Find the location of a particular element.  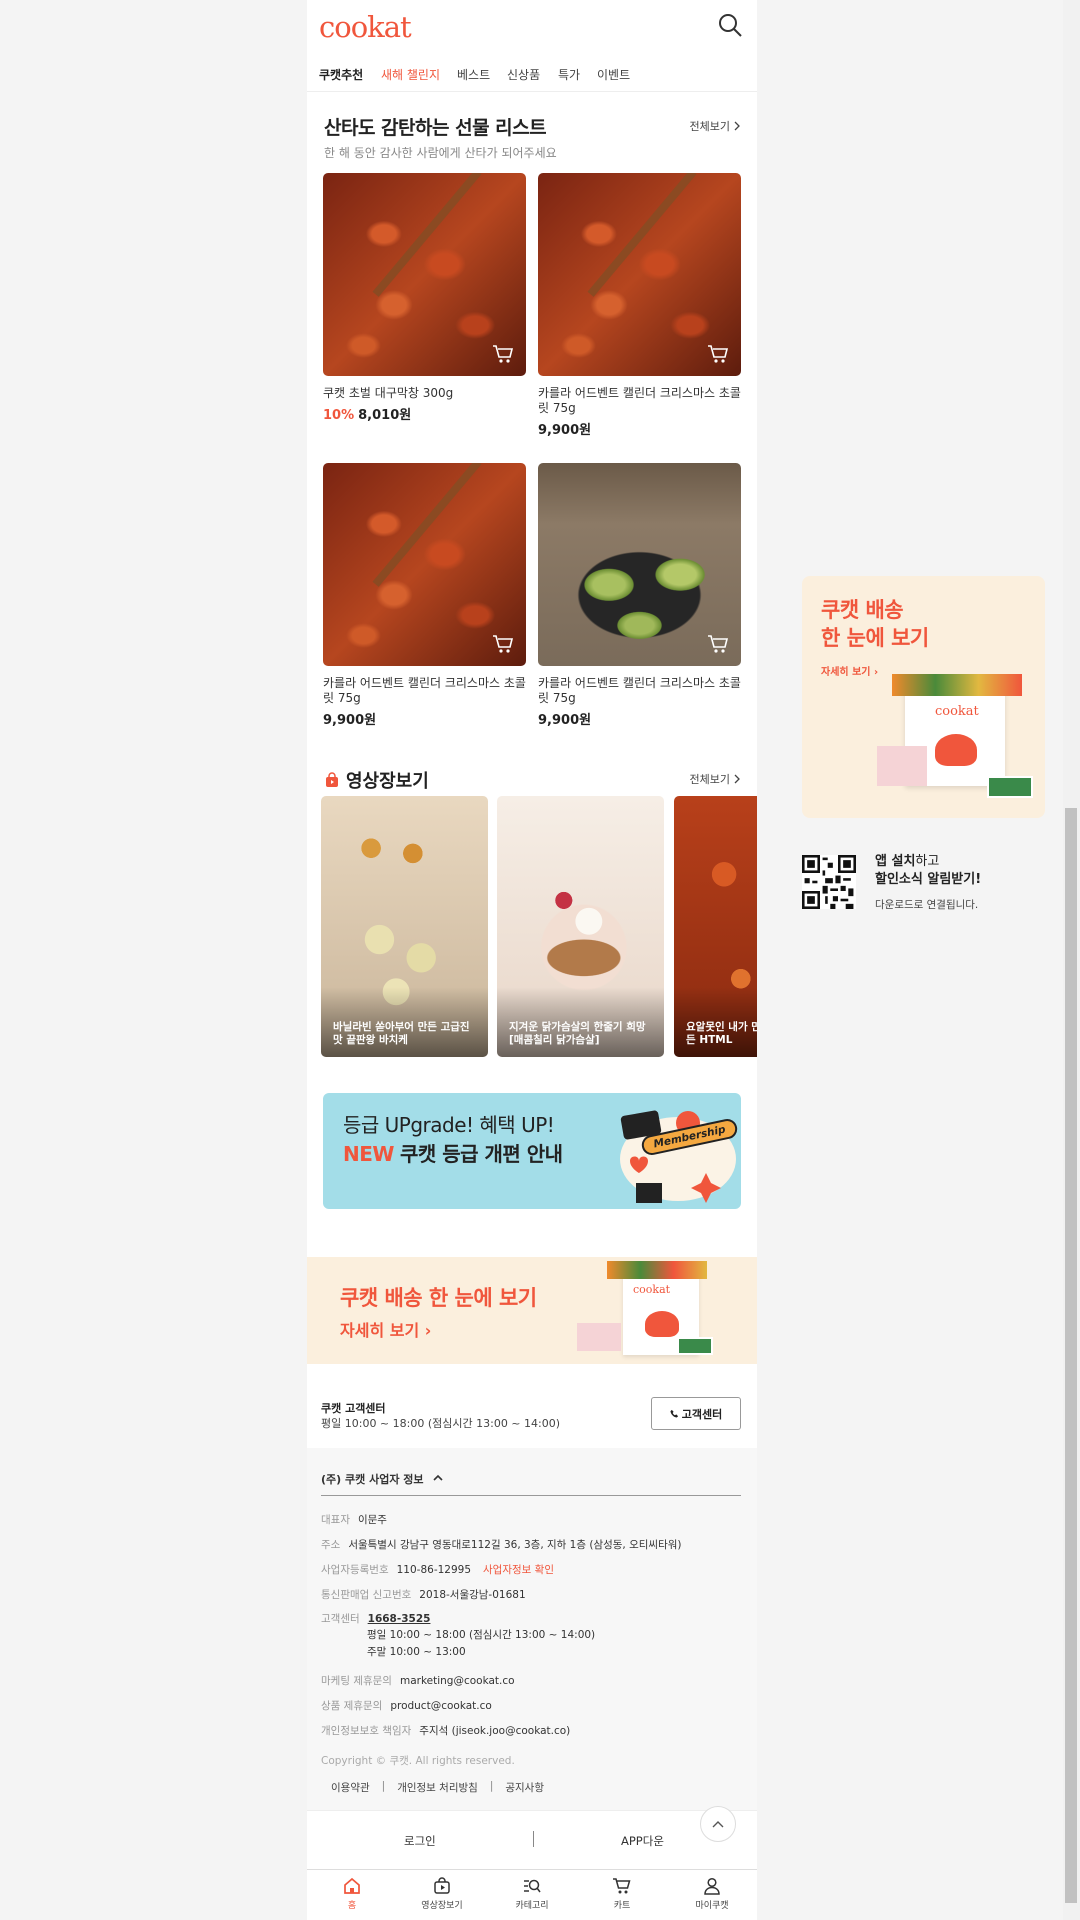

delivery-info-banner: 쿠캣 배송 한 눈에 보기 자세히 보기 › cookat is located at coordinates (532, 1310).